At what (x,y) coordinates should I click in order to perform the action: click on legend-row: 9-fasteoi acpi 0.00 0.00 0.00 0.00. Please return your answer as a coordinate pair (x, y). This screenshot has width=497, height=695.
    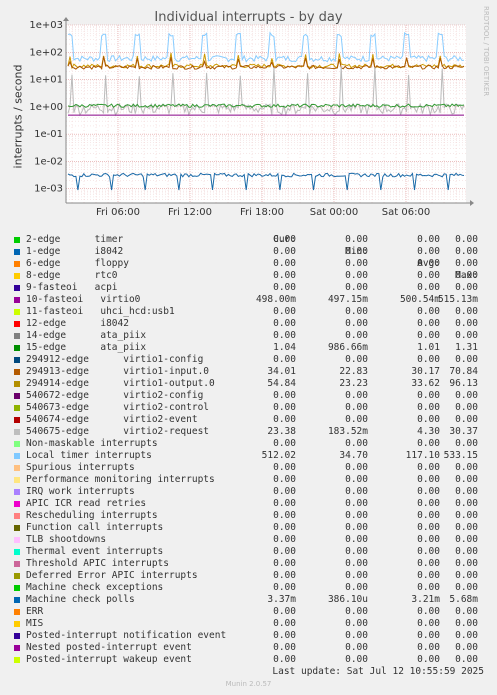
    Looking at the image, I should click on (252, 288).